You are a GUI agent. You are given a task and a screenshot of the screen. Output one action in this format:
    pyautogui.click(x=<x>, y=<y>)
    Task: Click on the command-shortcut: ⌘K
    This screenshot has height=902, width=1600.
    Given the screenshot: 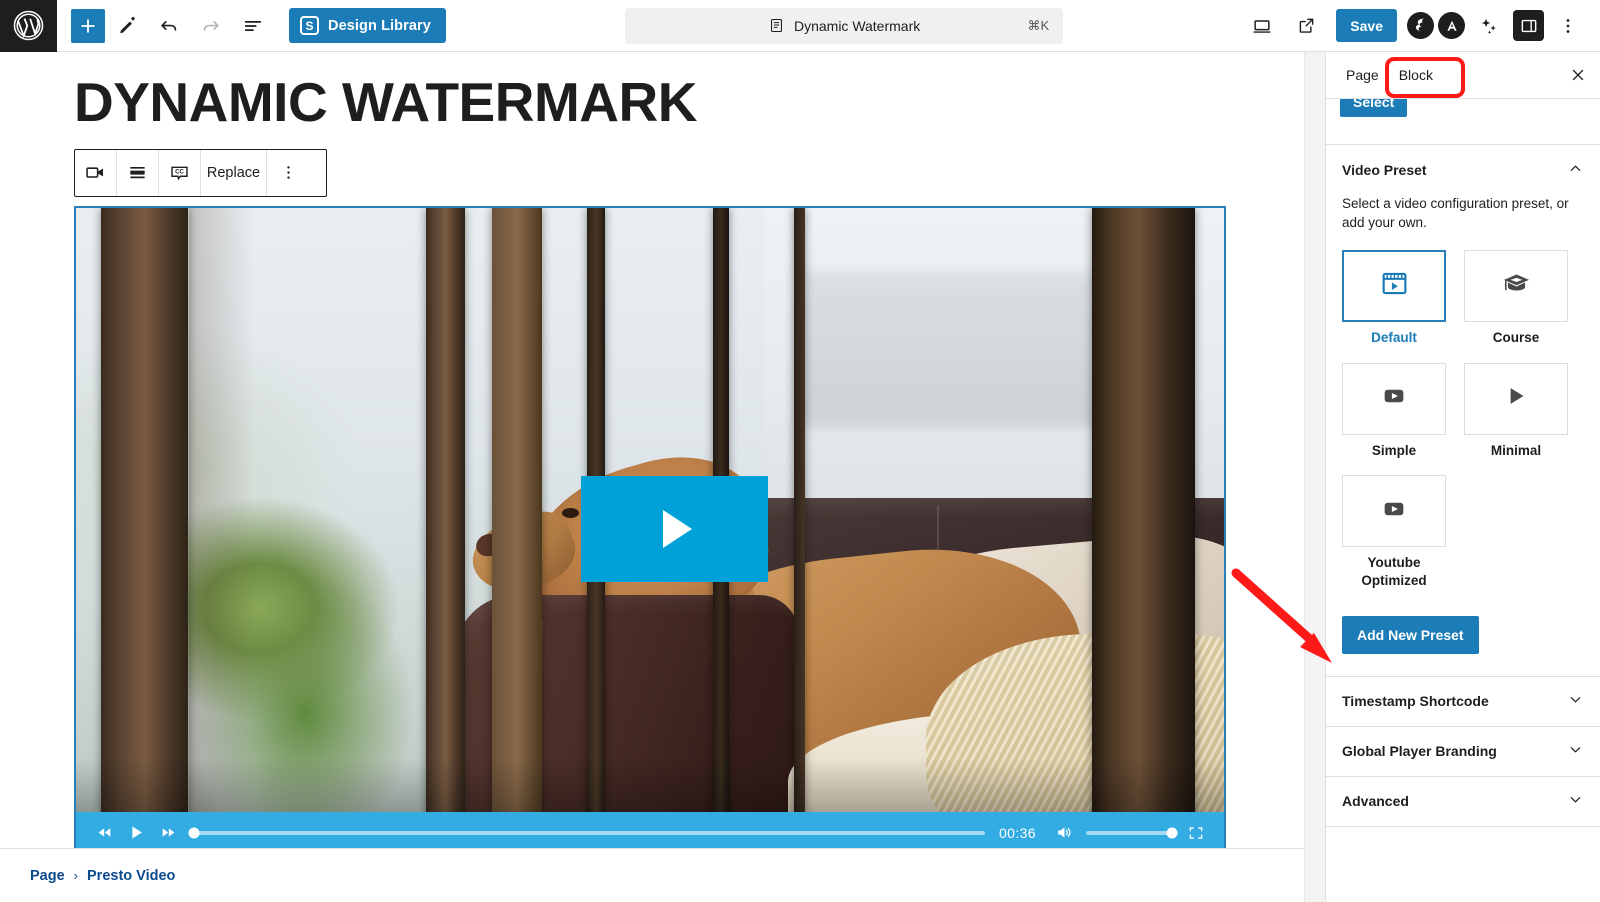 What is the action you would take?
    pyautogui.click(x=1038, y=25)
    